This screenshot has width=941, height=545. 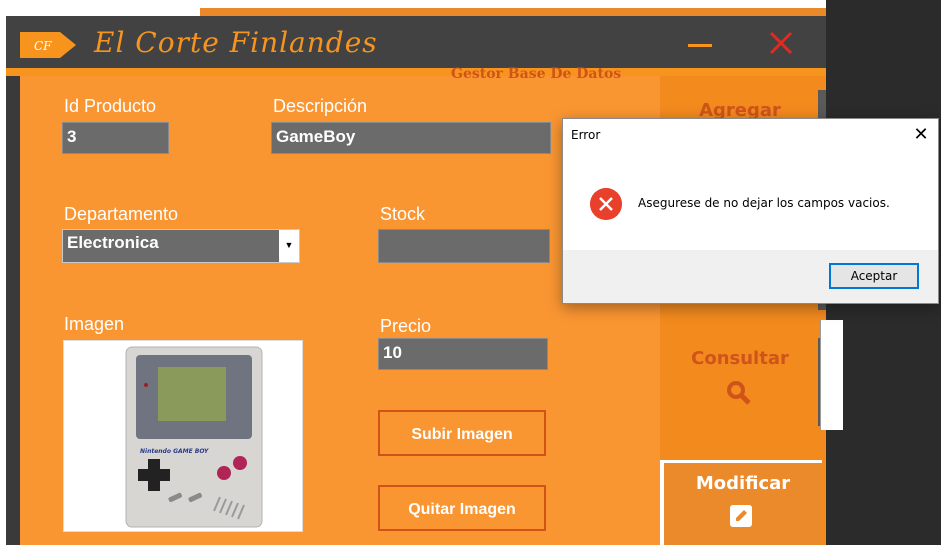 I want to click on title-underline, so click(x=416, y=72).